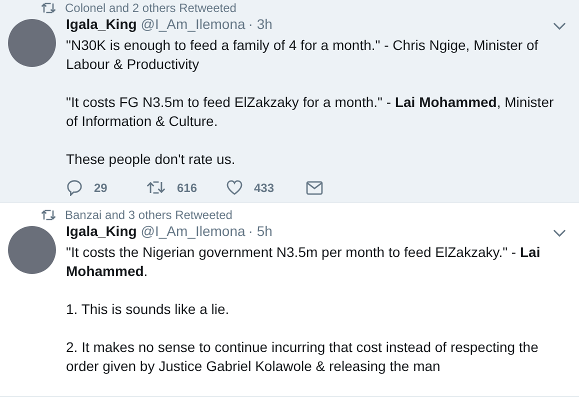 This screenshot has width=579, height=410. I want to click on retweeted-by-text: Banzai and 3 others Retweeted, so click(148, 215).